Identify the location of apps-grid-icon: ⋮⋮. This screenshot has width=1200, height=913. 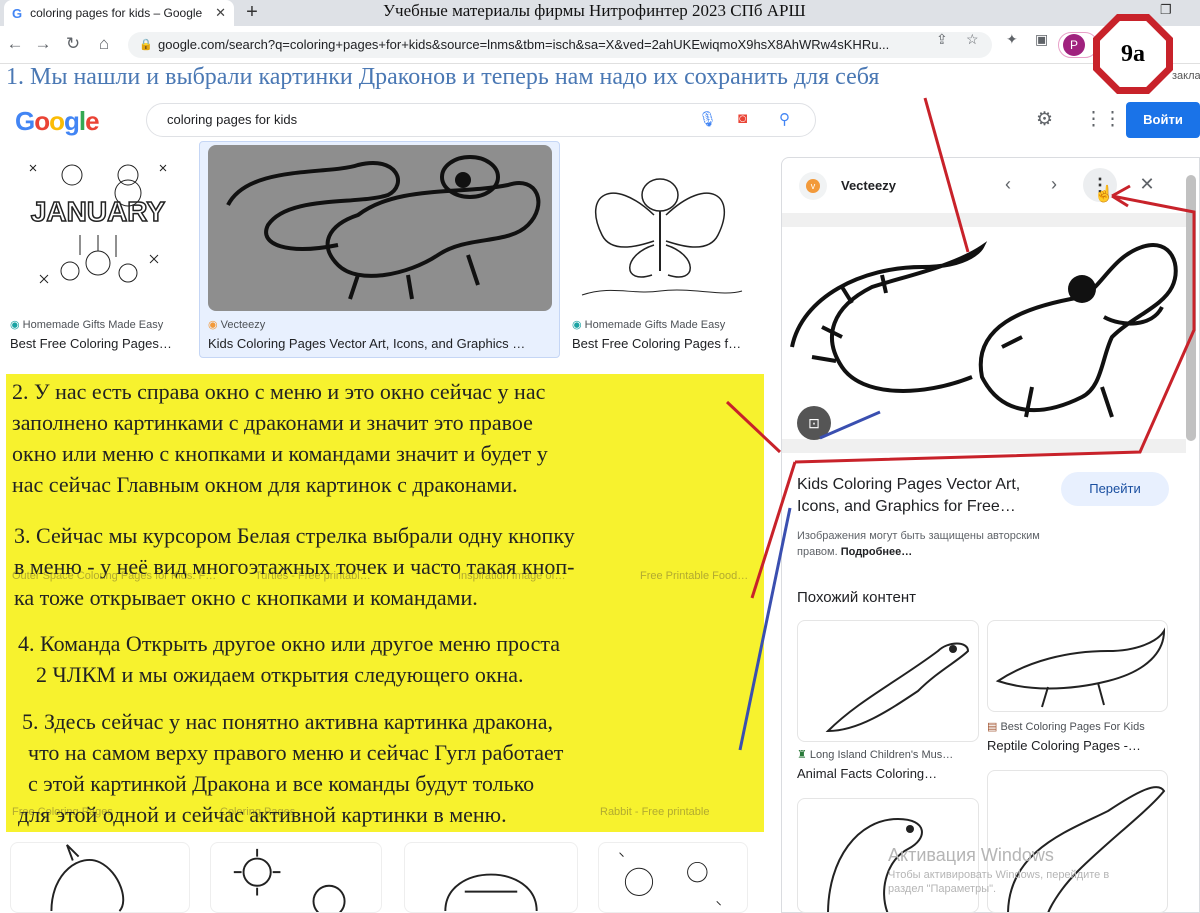
(1103, 119).